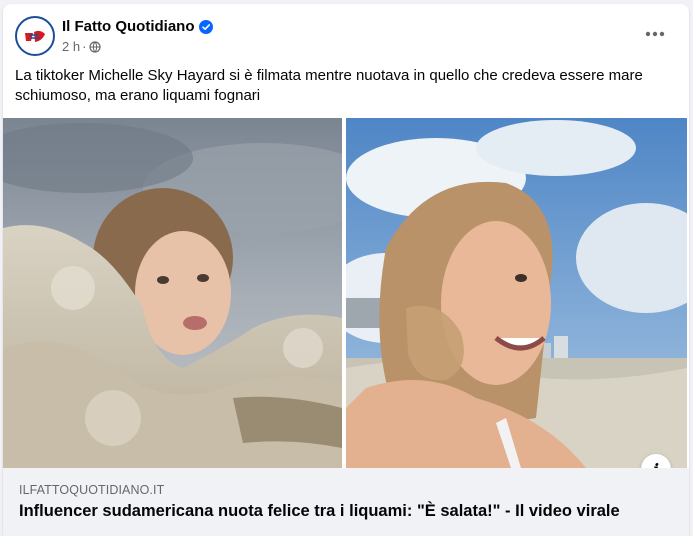 Image resolution: width=693 pixels, height=536 pixels. What do you see at coordinates (206, 26) in the screenshot?
I see `verified-badge-icon` at bounding box center [206, 26].